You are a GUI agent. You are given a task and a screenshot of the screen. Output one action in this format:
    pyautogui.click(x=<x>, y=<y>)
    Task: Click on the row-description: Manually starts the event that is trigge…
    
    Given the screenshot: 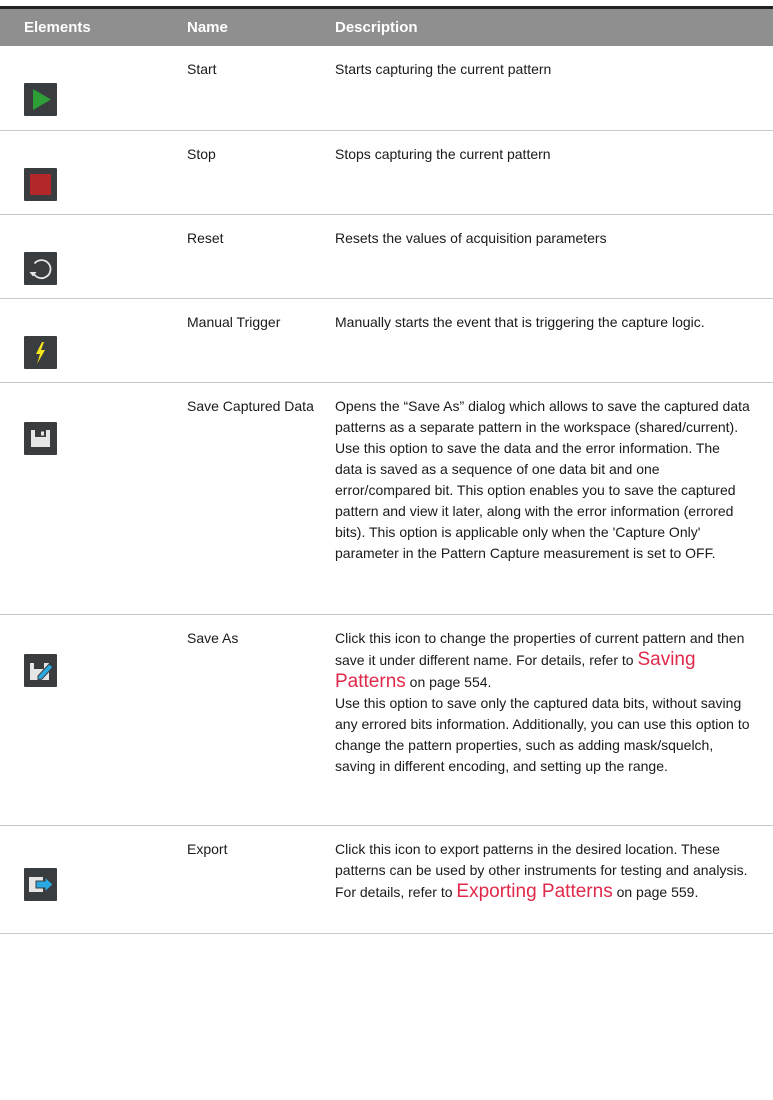 What is the action you would take?
    pyautogui.click(x=520, y=321)
    